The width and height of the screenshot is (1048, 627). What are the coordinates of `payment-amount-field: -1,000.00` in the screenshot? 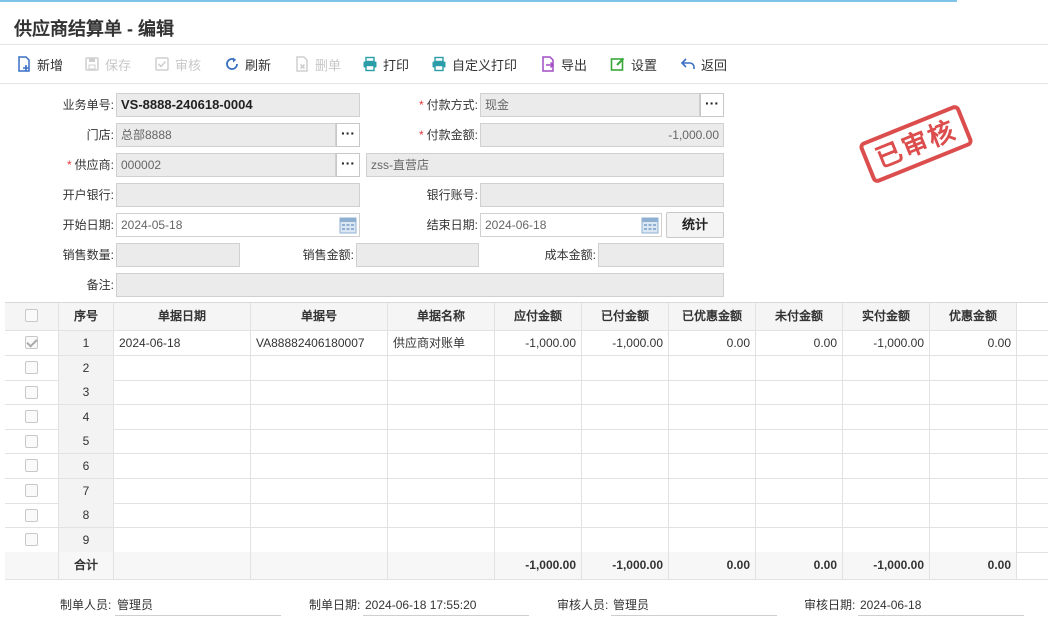 It's located at (602, 135).